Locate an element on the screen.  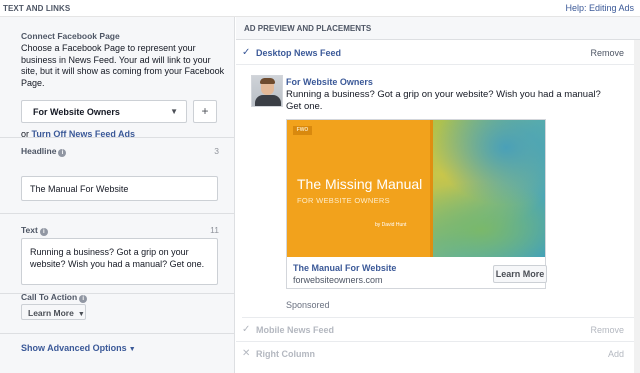
preview-page-name: For Website Owners is located at coordinates (329, 82).